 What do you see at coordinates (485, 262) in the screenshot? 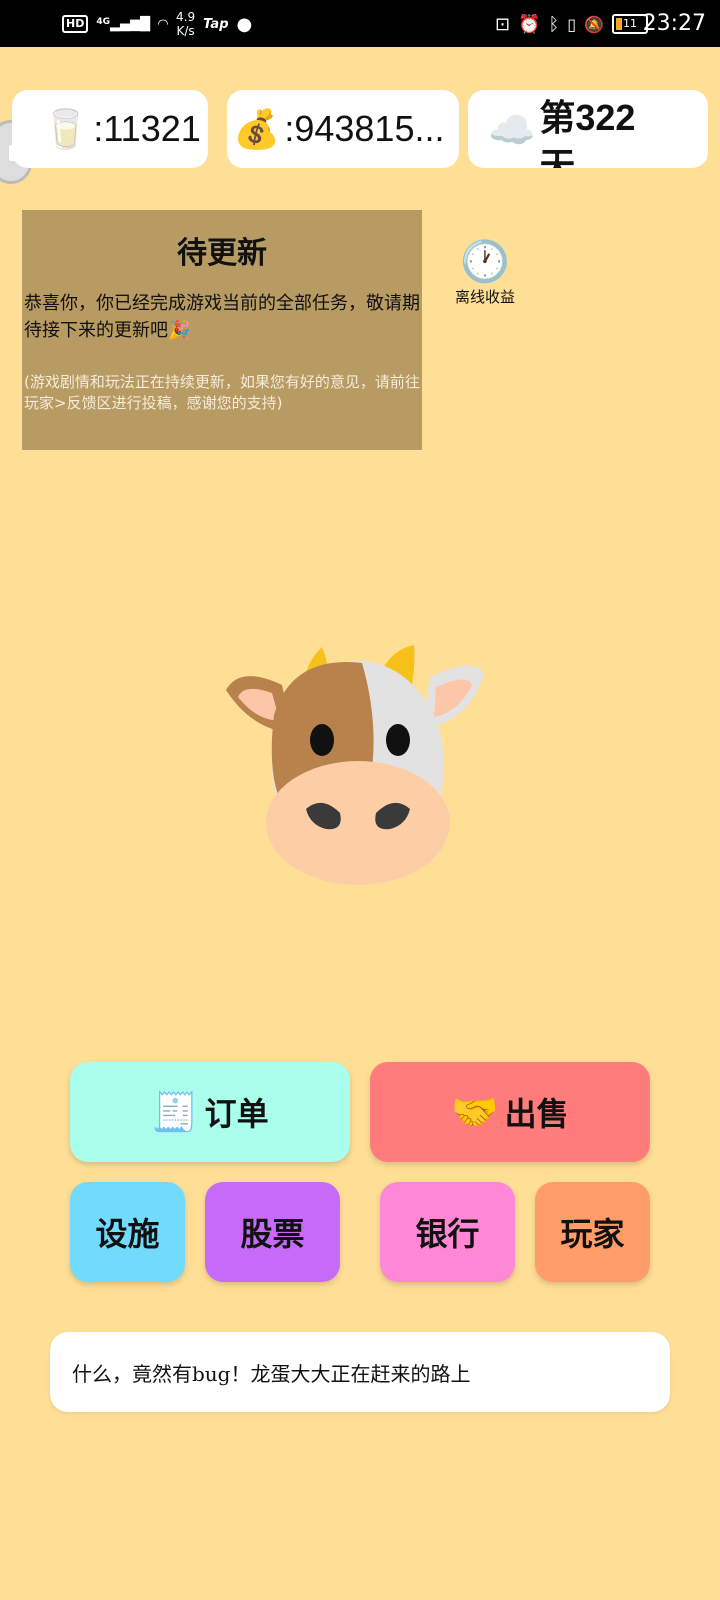
I see `clock-icon: 🕐` at bounding box center [485, 262].